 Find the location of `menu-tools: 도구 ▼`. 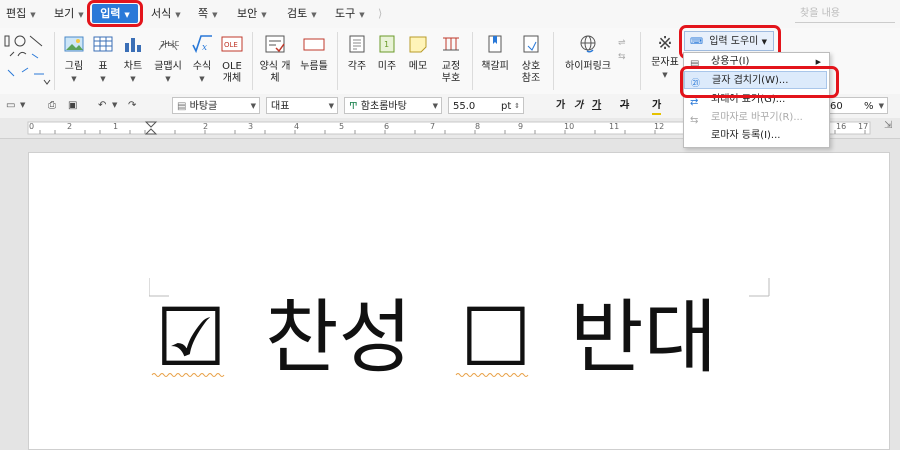

menu-tools: 도구 ▼ is located at coordinates (350, 14).